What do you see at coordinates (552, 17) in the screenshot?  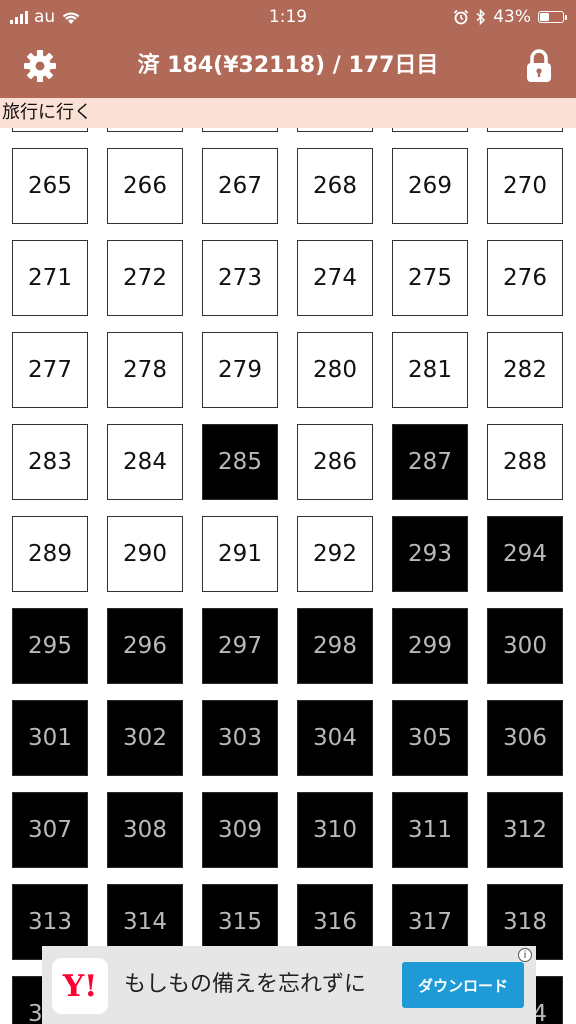 I see `battery-icon` at bounding box center [552, 17].